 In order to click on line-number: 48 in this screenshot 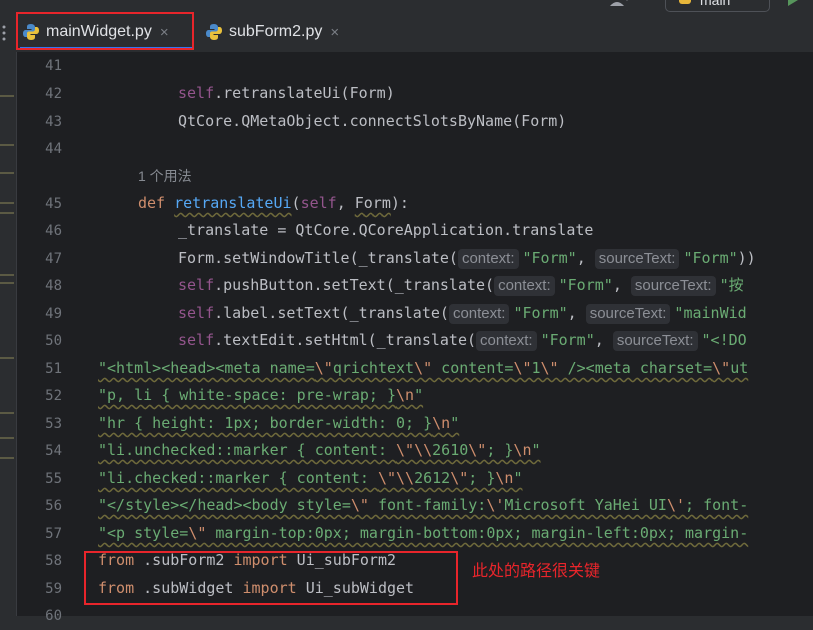, I will do `click(53, 286)`.